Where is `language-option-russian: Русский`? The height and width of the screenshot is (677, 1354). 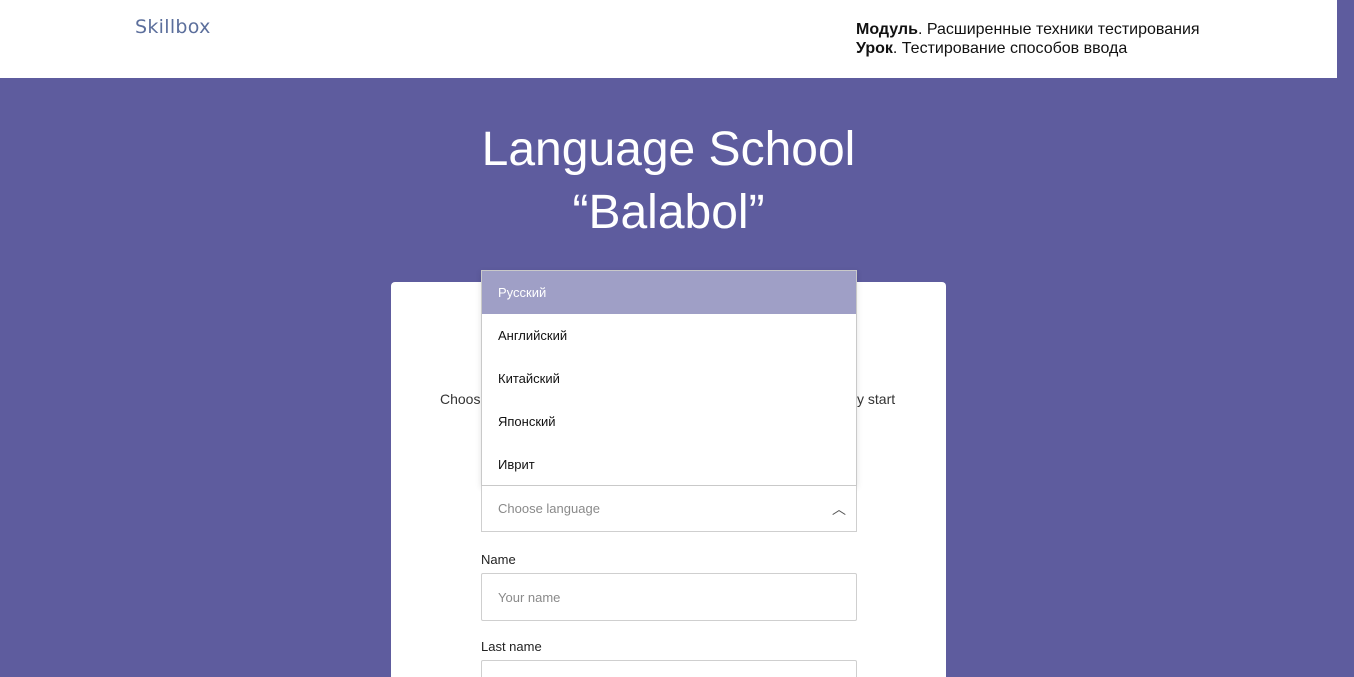
language-option-russian: Русский is located at coordinates (669, 292).